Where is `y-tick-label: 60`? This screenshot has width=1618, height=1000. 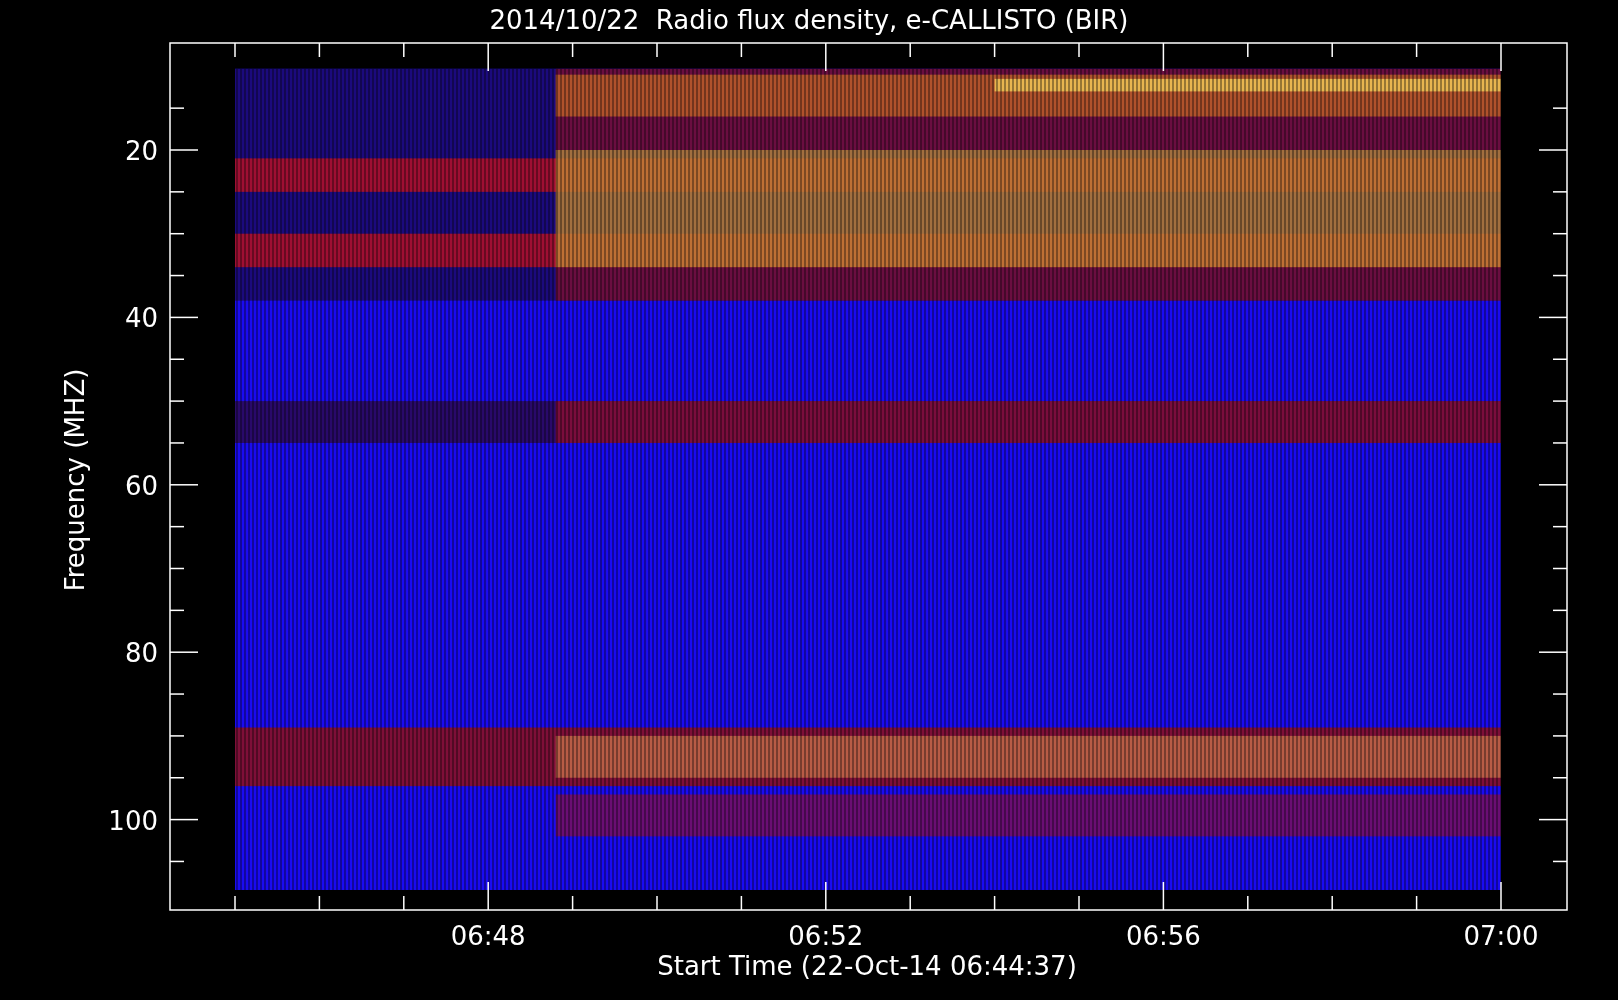
y-tick-label: 60 is located at coordinates (141, 485).